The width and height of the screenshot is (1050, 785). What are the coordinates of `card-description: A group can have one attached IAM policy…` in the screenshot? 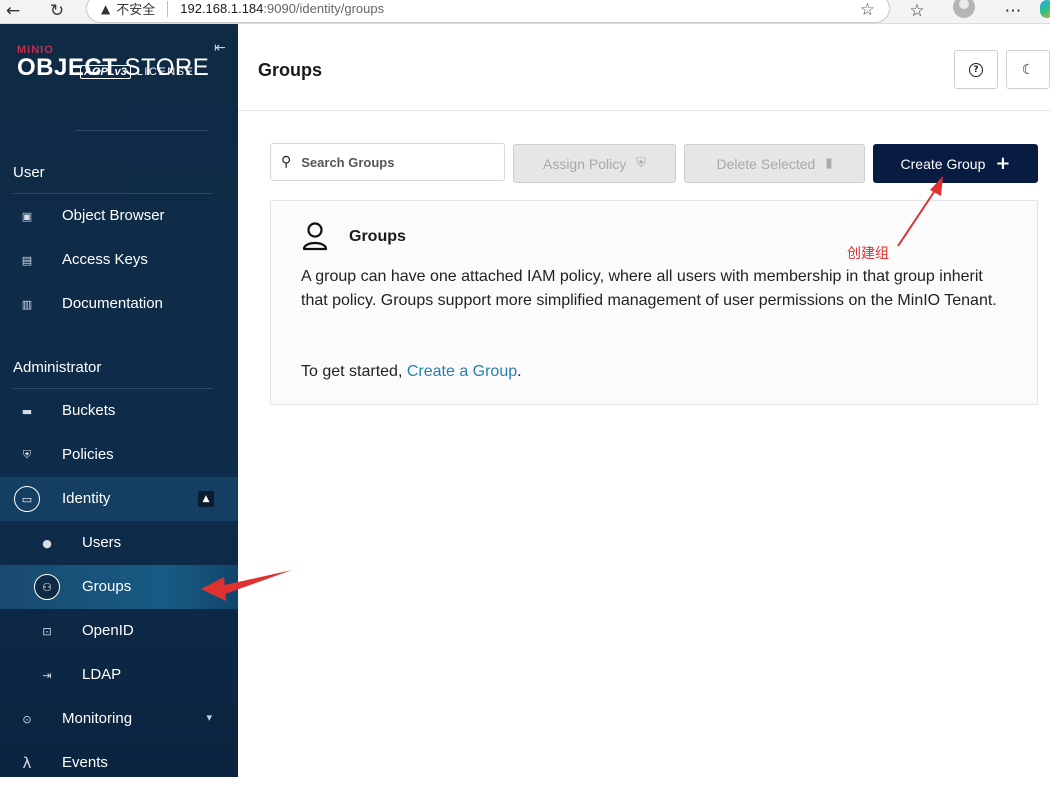 It's located at (649, 288).